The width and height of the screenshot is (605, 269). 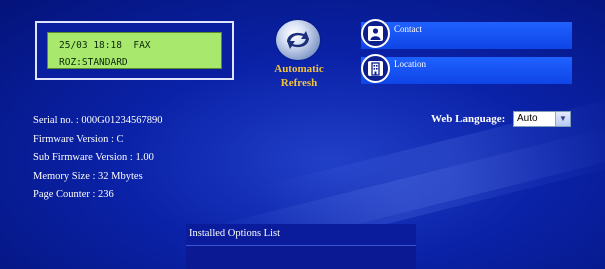 I want to click on person-icon, so click(x=375, y=33).